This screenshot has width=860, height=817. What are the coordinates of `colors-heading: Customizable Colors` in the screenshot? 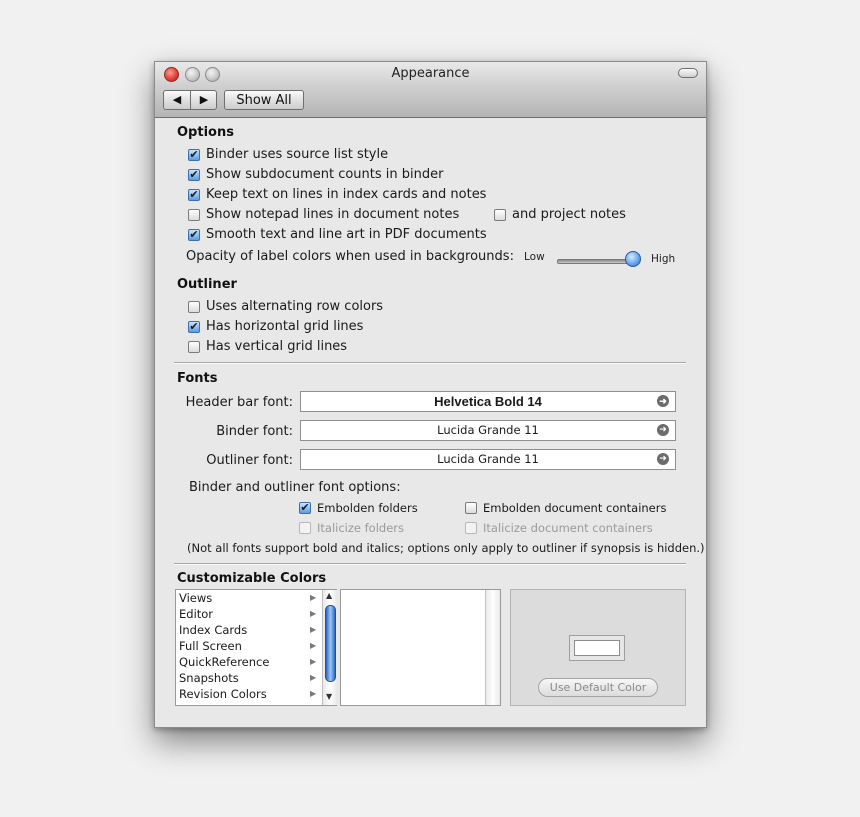 It's located at (252, 578).